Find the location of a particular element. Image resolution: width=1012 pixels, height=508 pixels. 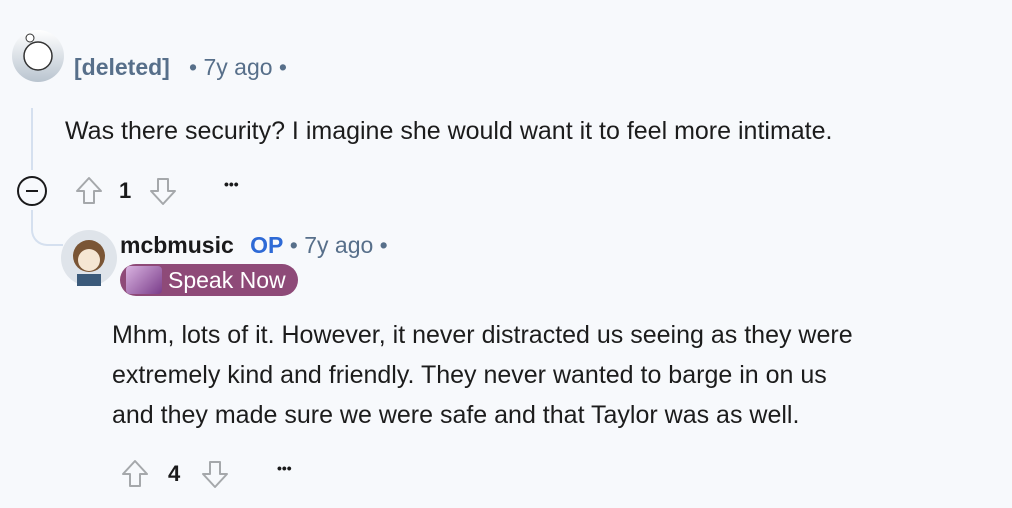

score: 1 is located at coordinates (125, 190).